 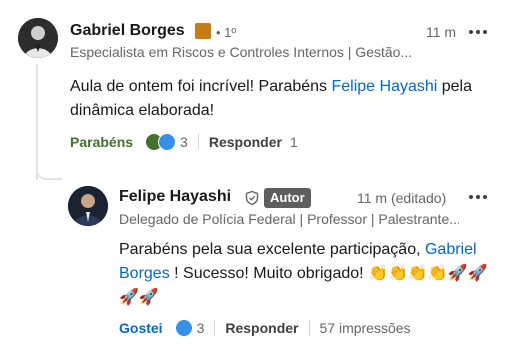 I want to click on thread-connector, so click(x=49, y=165).